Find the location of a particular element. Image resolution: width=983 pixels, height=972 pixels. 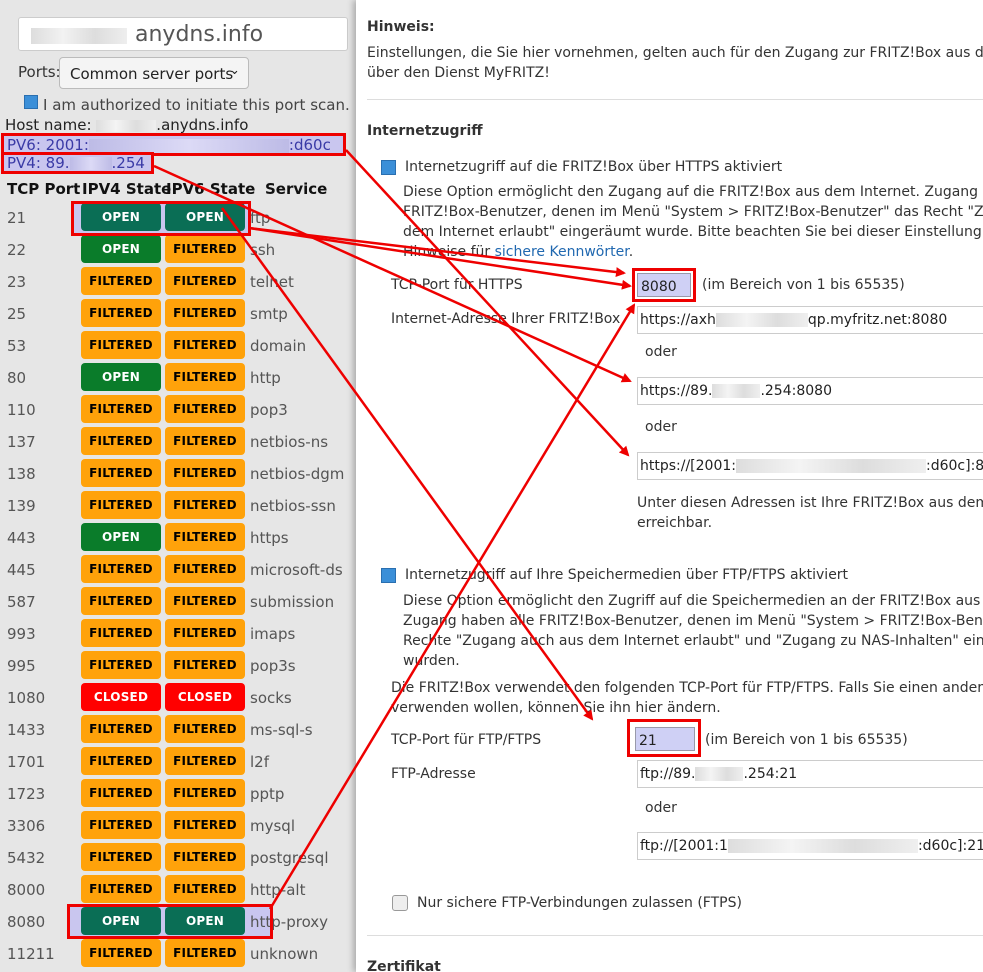

table-row: 587 FILTERED FILTERED submission is located at coordinates (178, 601).